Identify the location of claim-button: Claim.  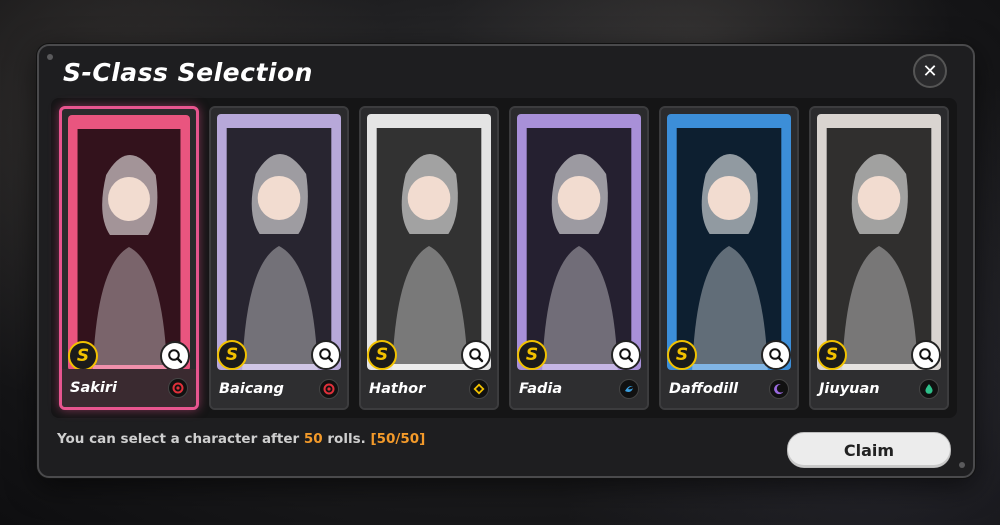
(869, 450).